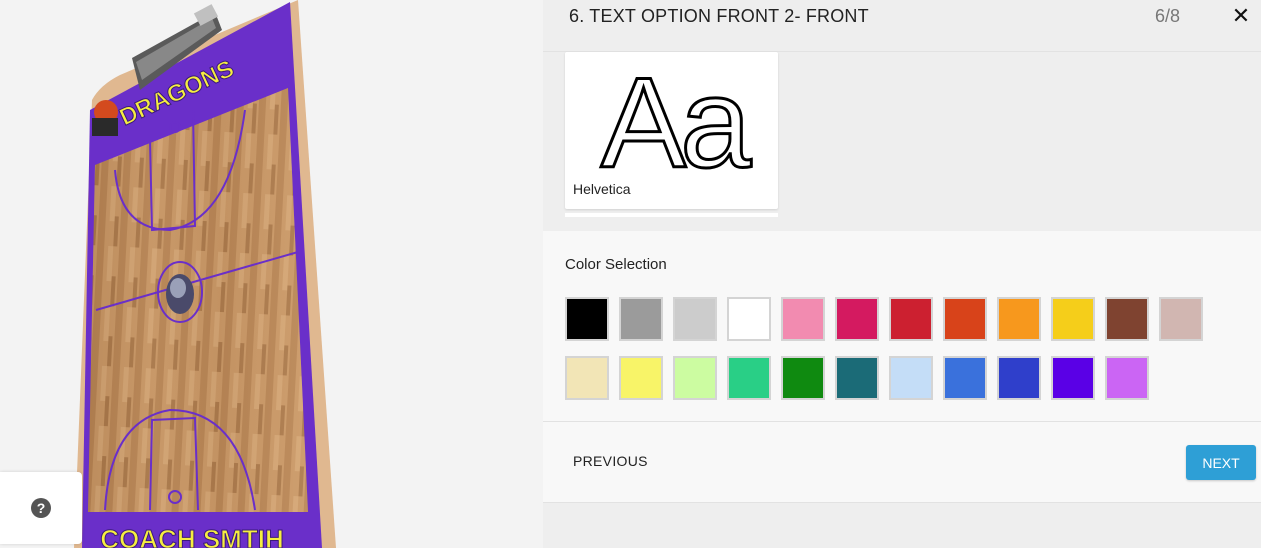 This screenshot has height=548, width=1261. I want to click on font-sample-preview: Aa, so click(679, 119).